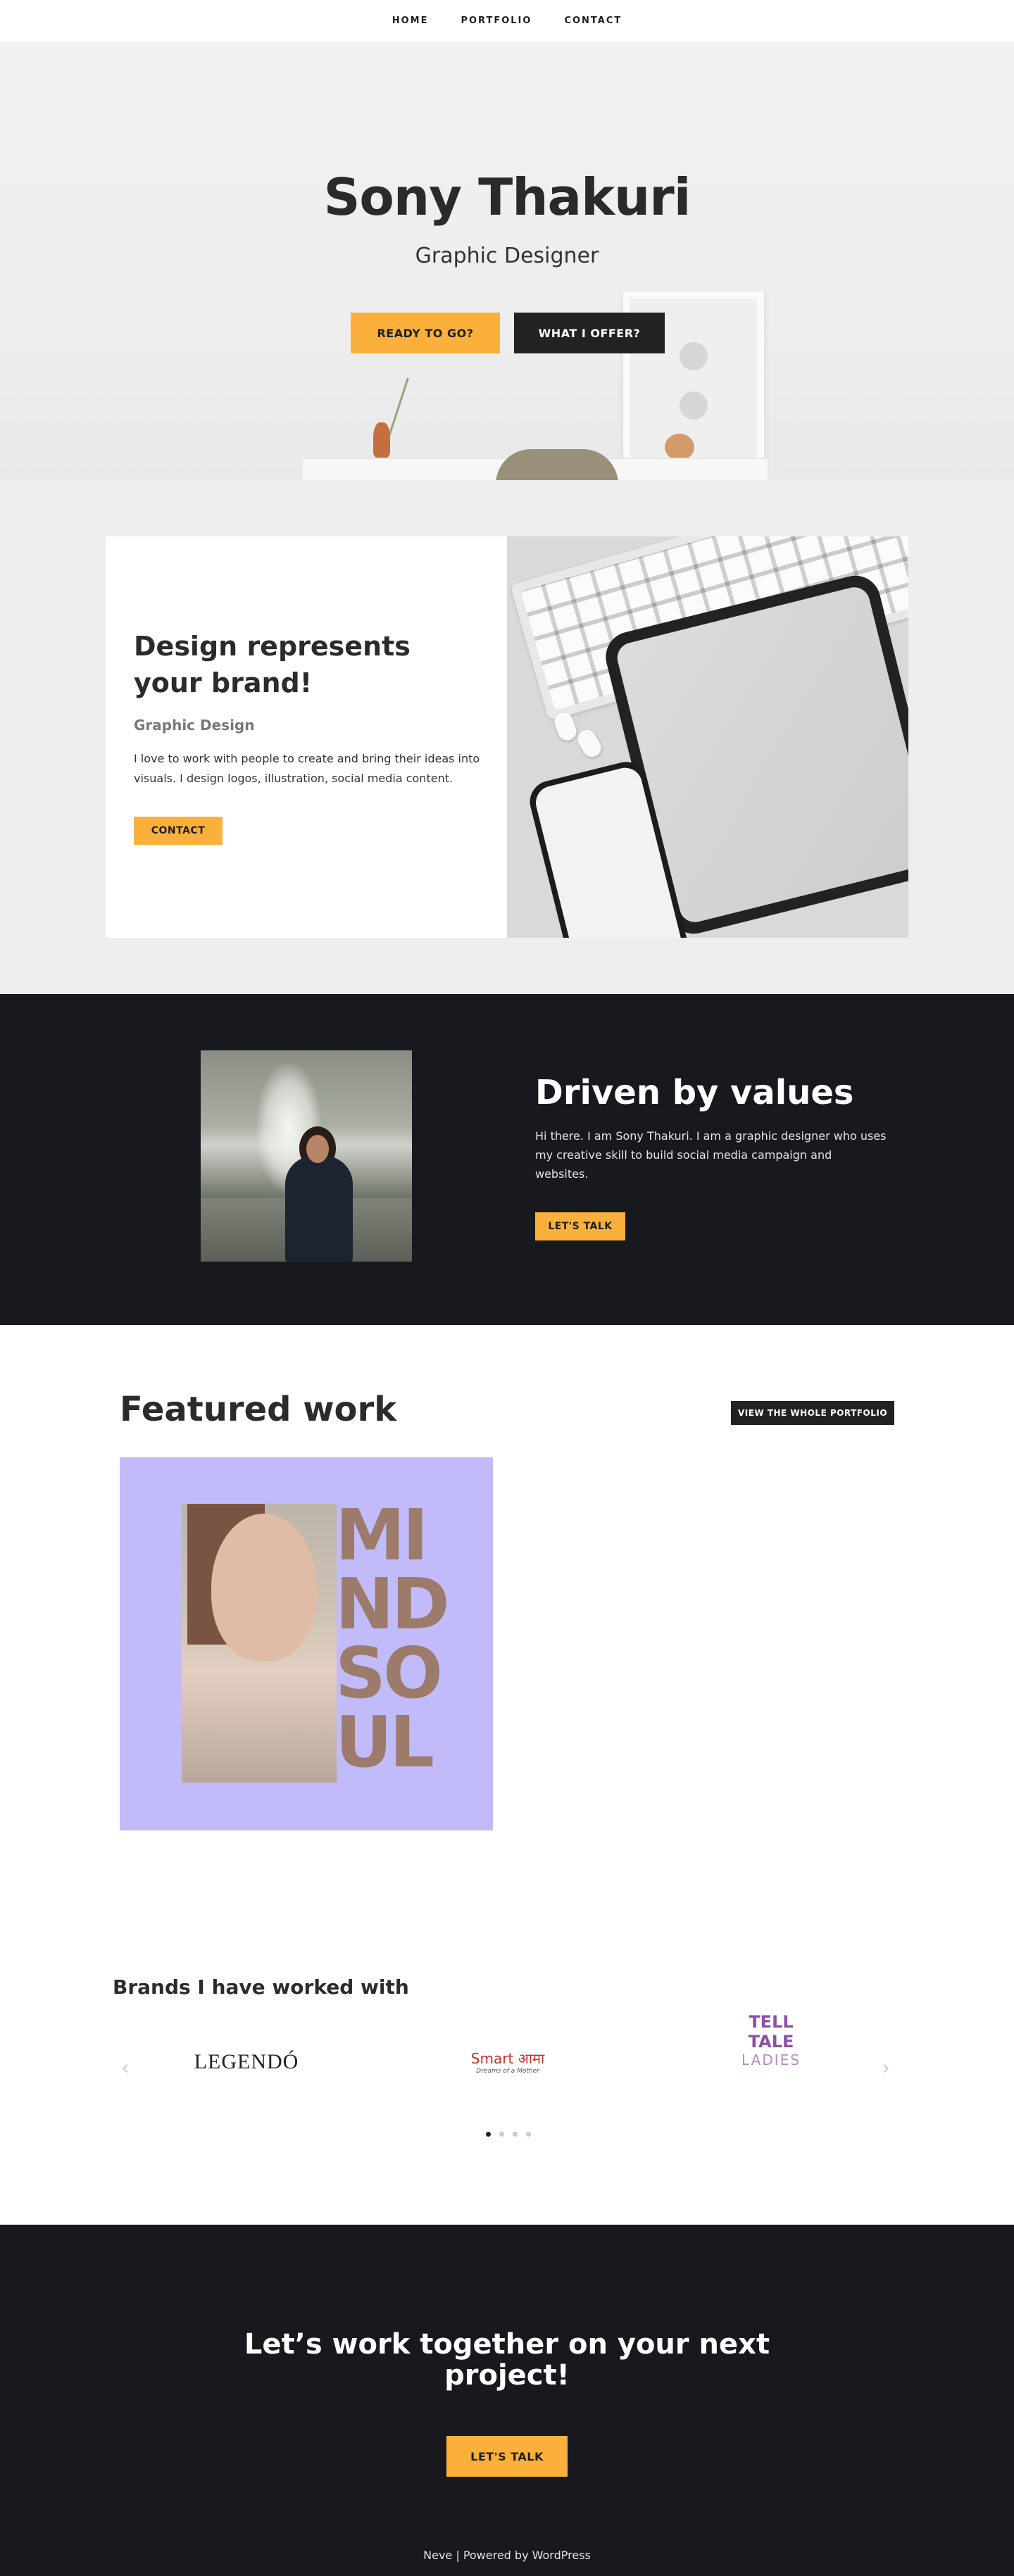 Image resolution: width=1014 pixels, height=2576 pixels. Describe the element at coordinates (393, 1639) in the screenshot. I see `artwork-letters: MI ND SO UL` at that location.